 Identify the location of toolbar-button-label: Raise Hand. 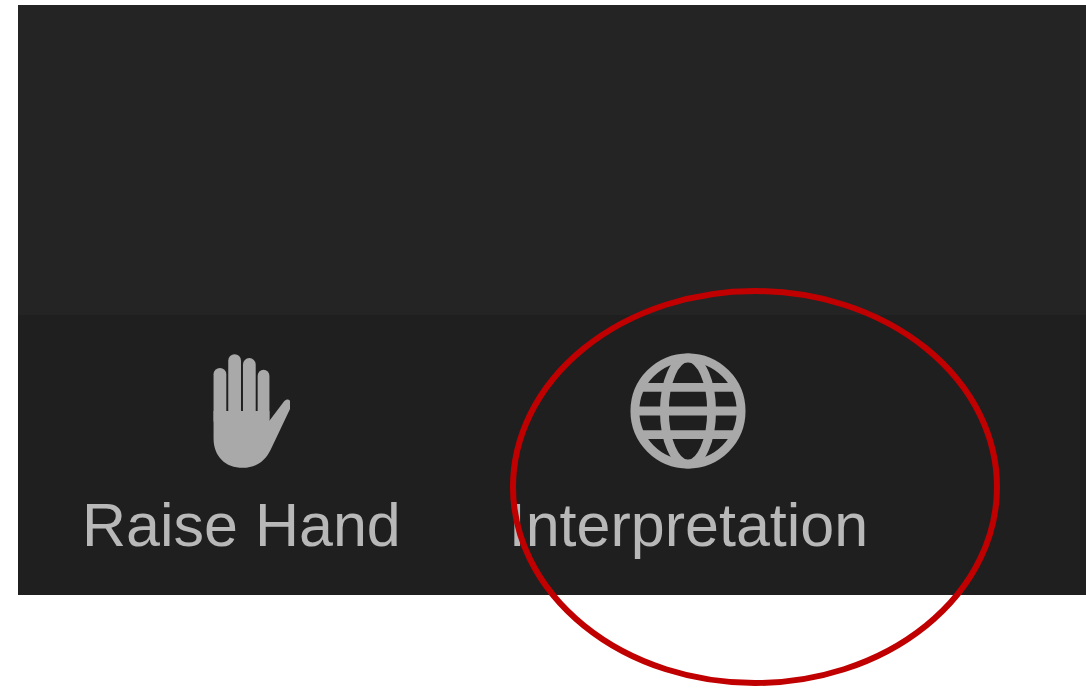
(241, 526).